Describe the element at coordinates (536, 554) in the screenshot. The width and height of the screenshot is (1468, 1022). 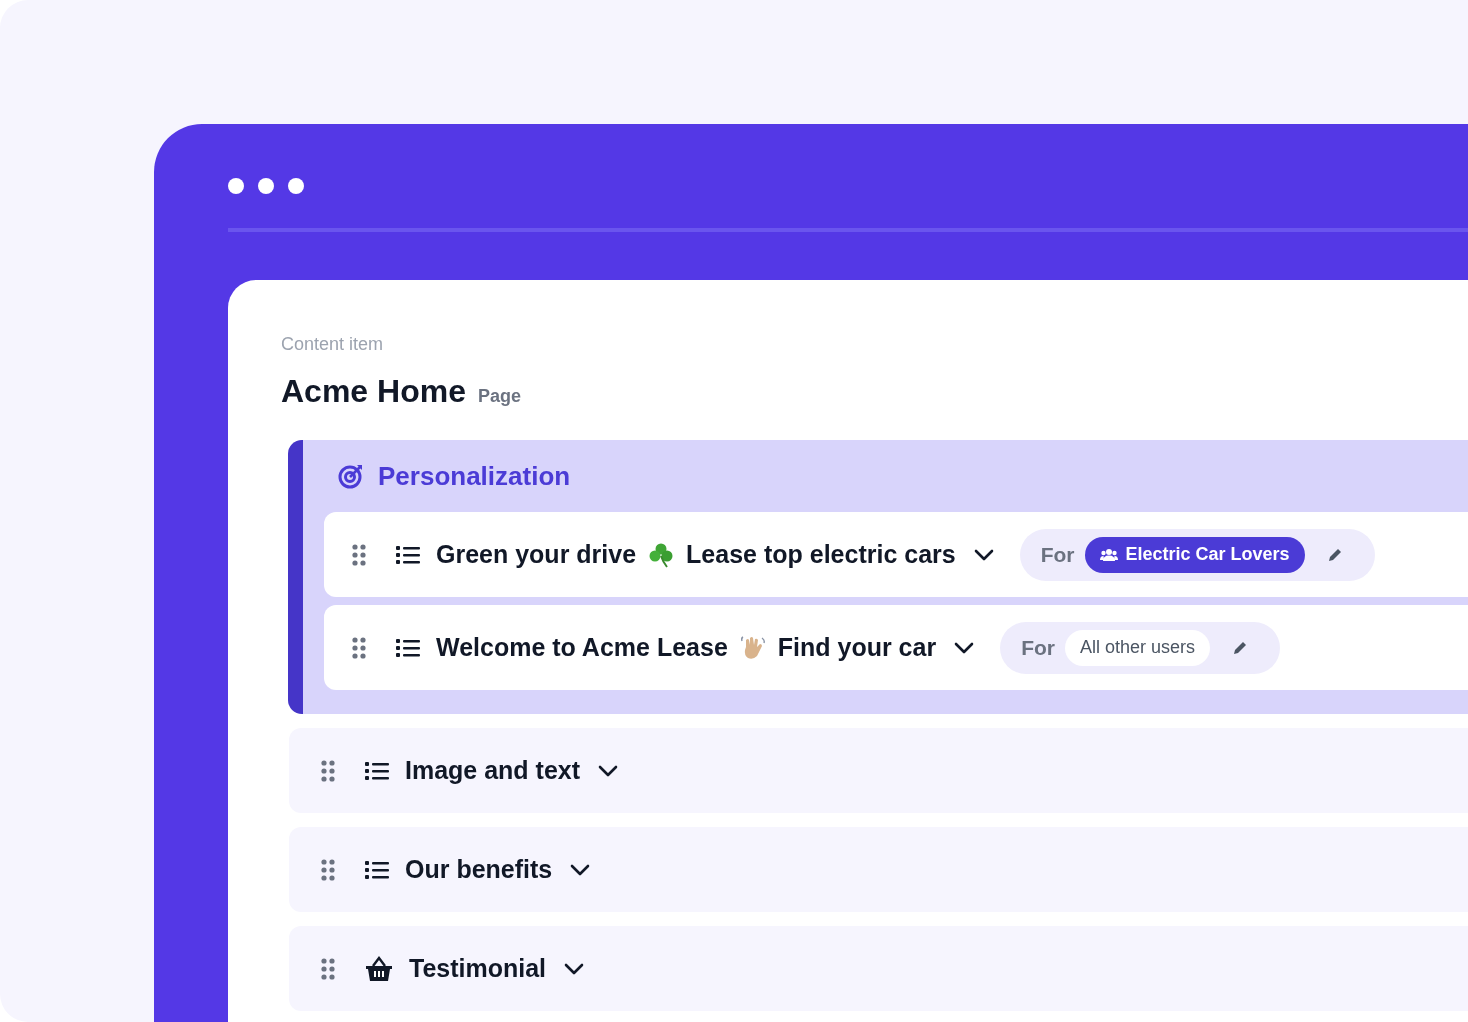
I see `variant-title: Green your drive` at that location.